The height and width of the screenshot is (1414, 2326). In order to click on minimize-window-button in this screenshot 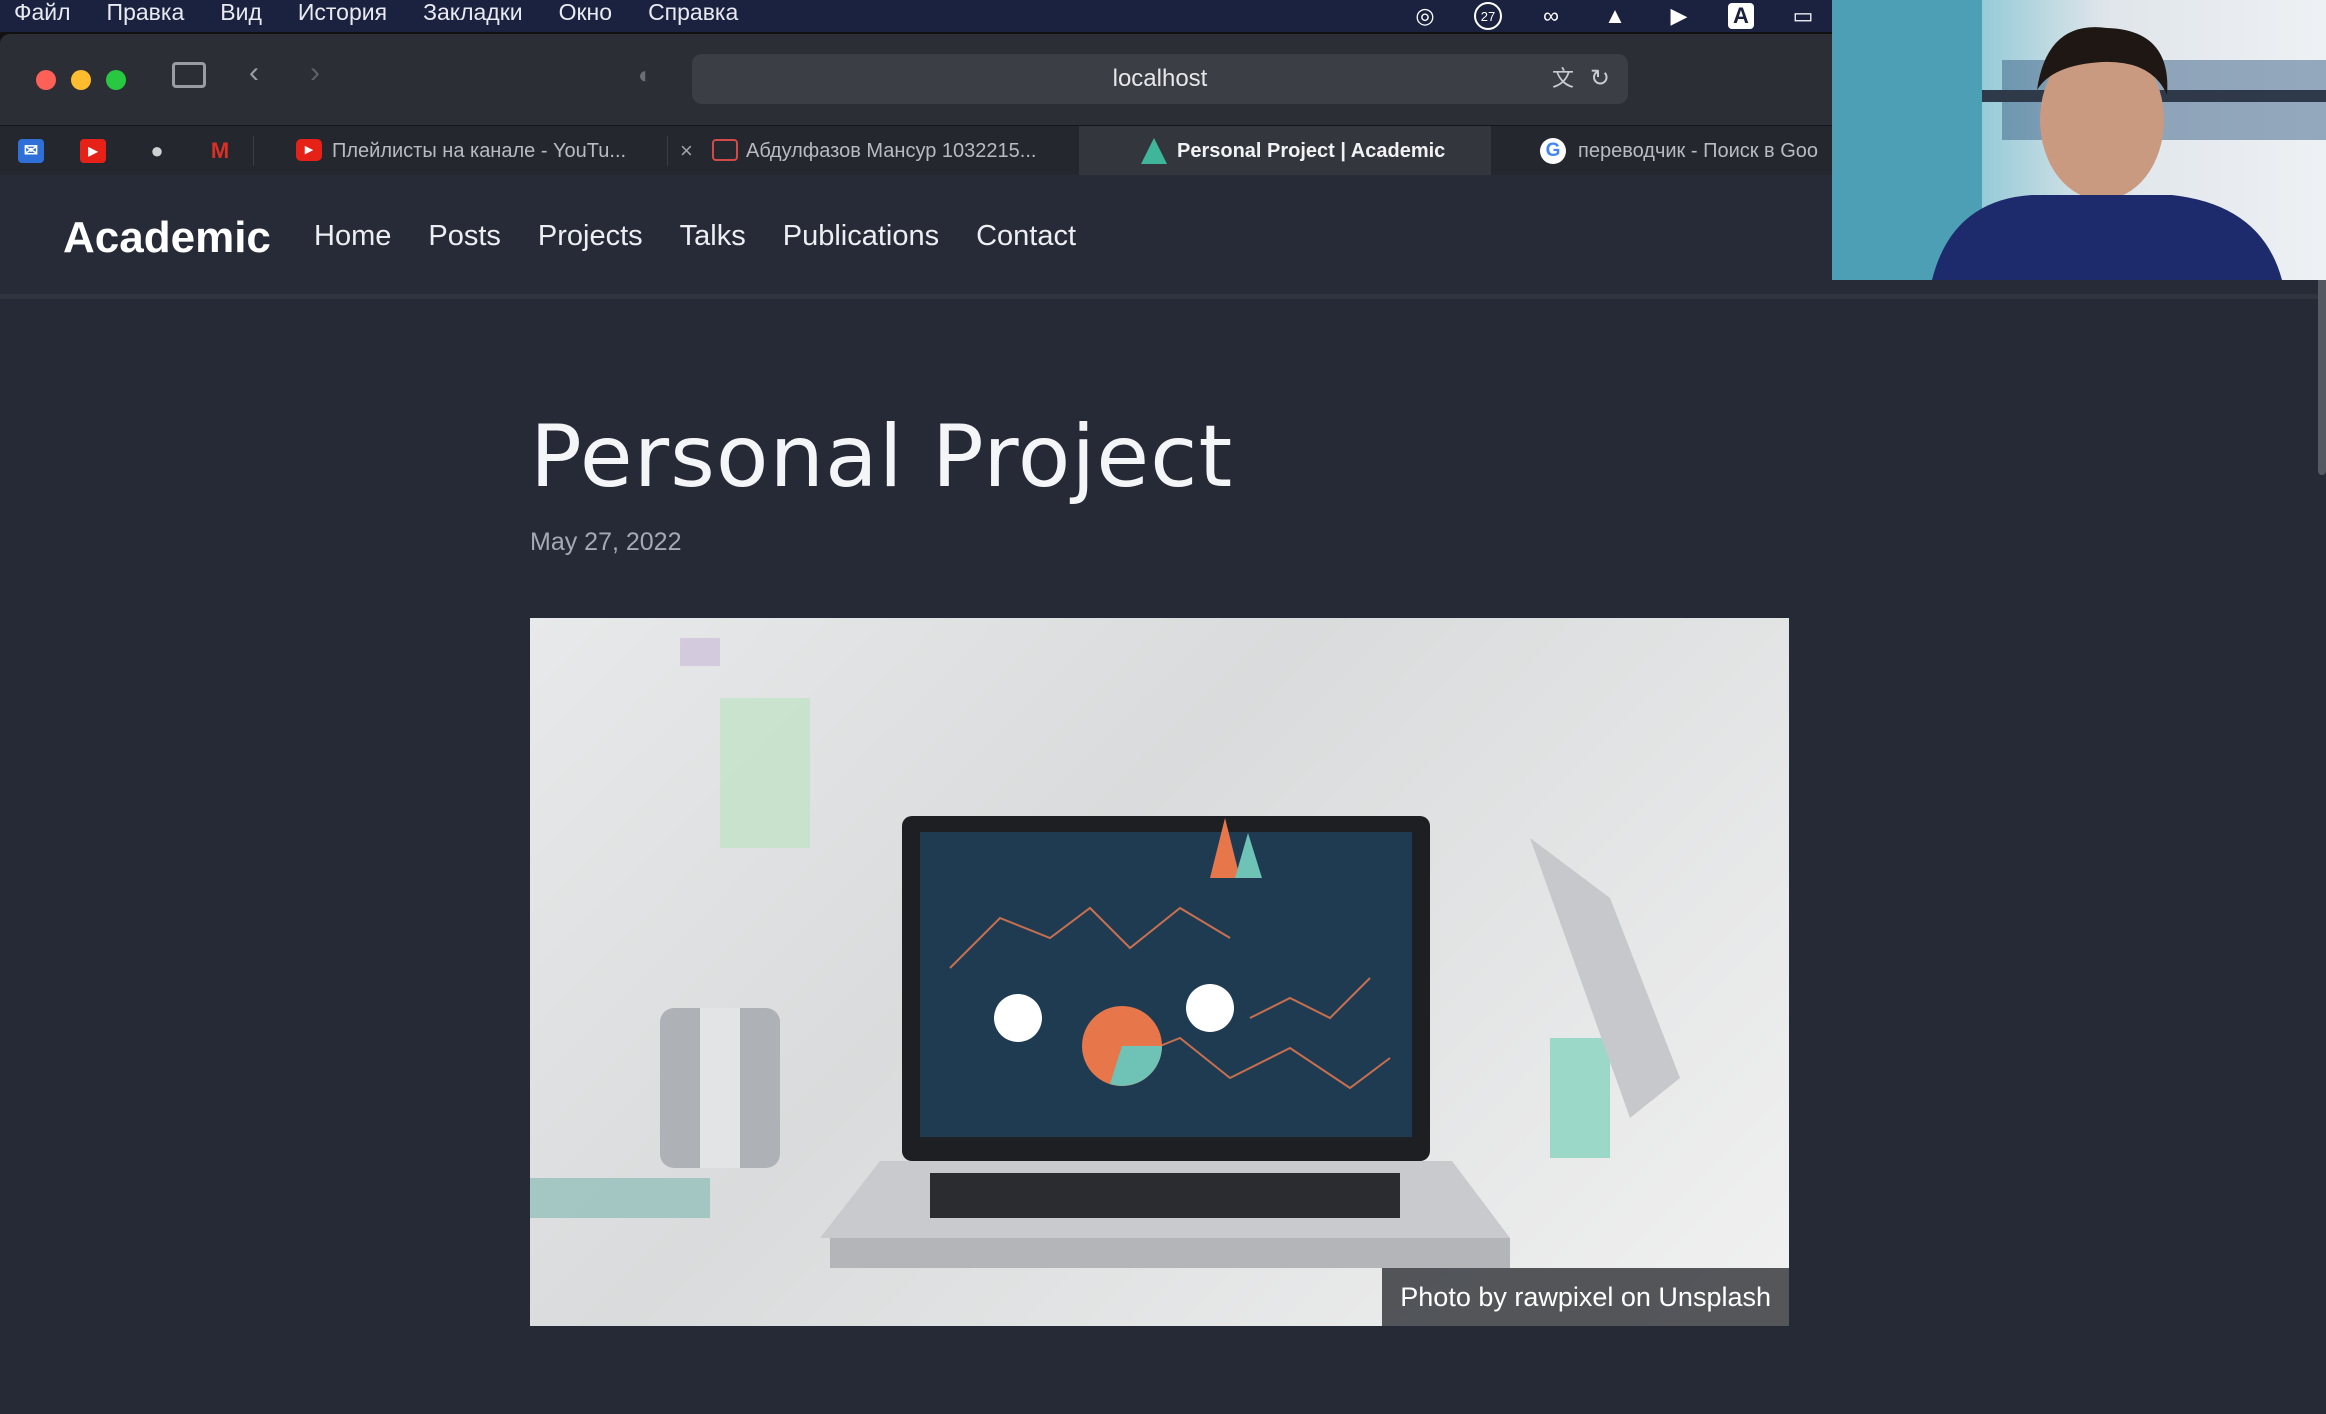, I will do `click(81, 80)`.